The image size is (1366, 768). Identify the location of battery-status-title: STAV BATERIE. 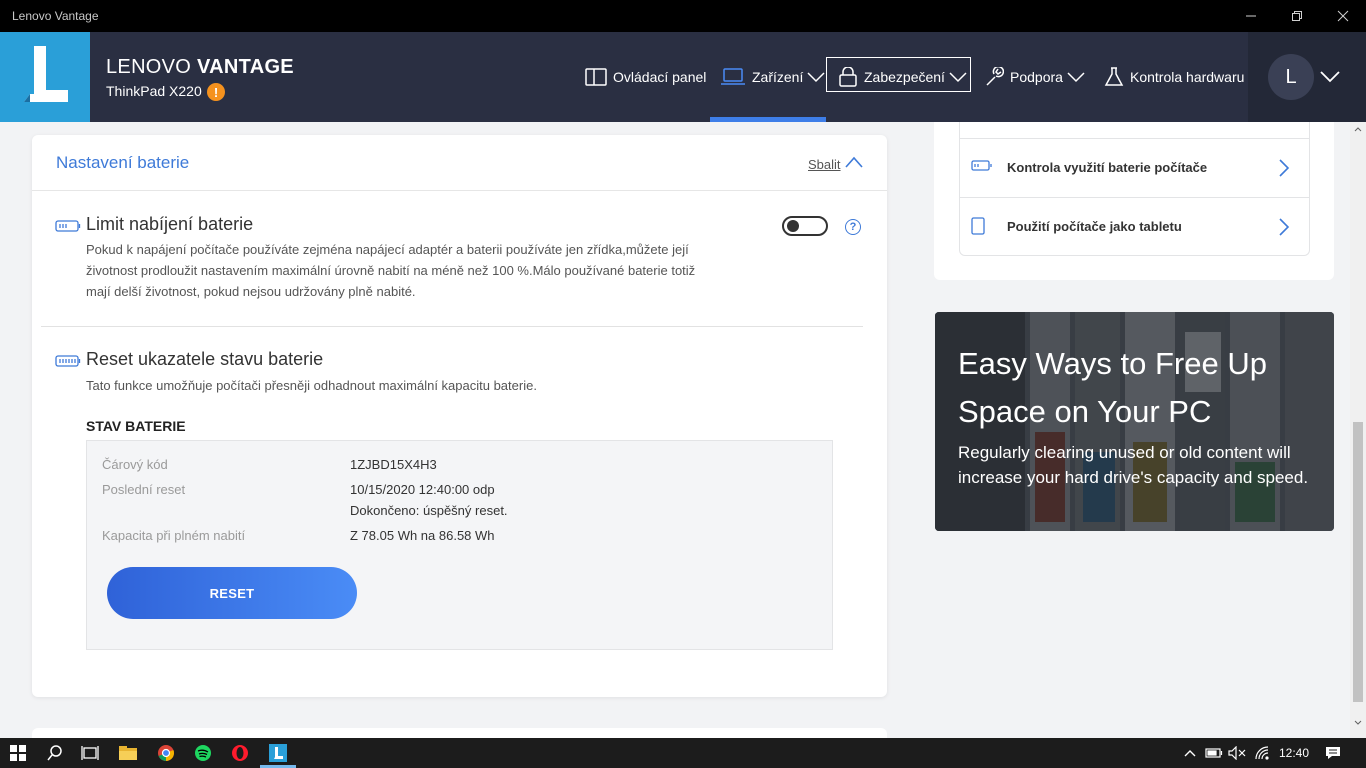
(136, 426).